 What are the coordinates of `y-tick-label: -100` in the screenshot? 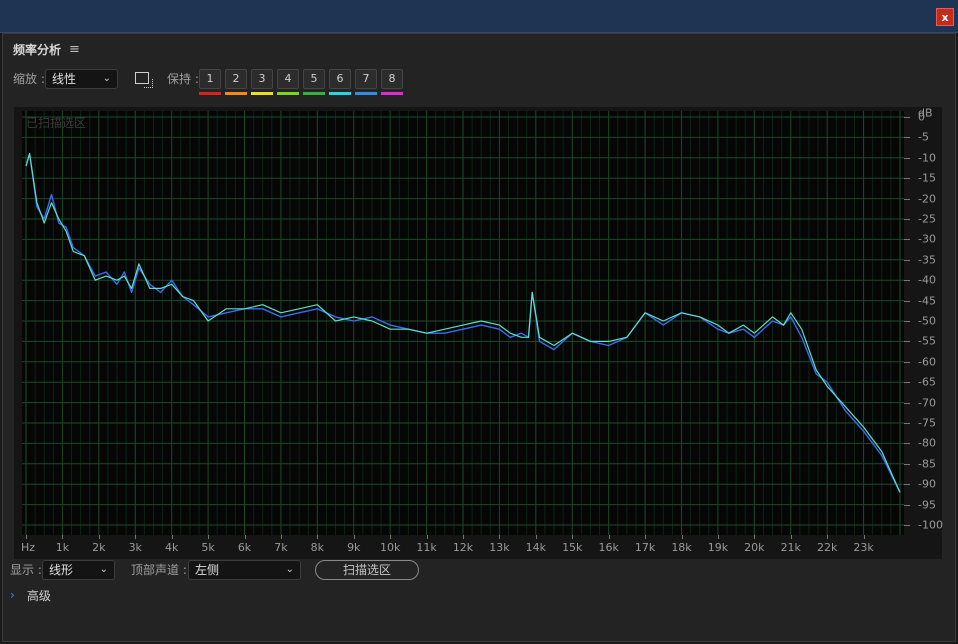 It's located at (930, 525).